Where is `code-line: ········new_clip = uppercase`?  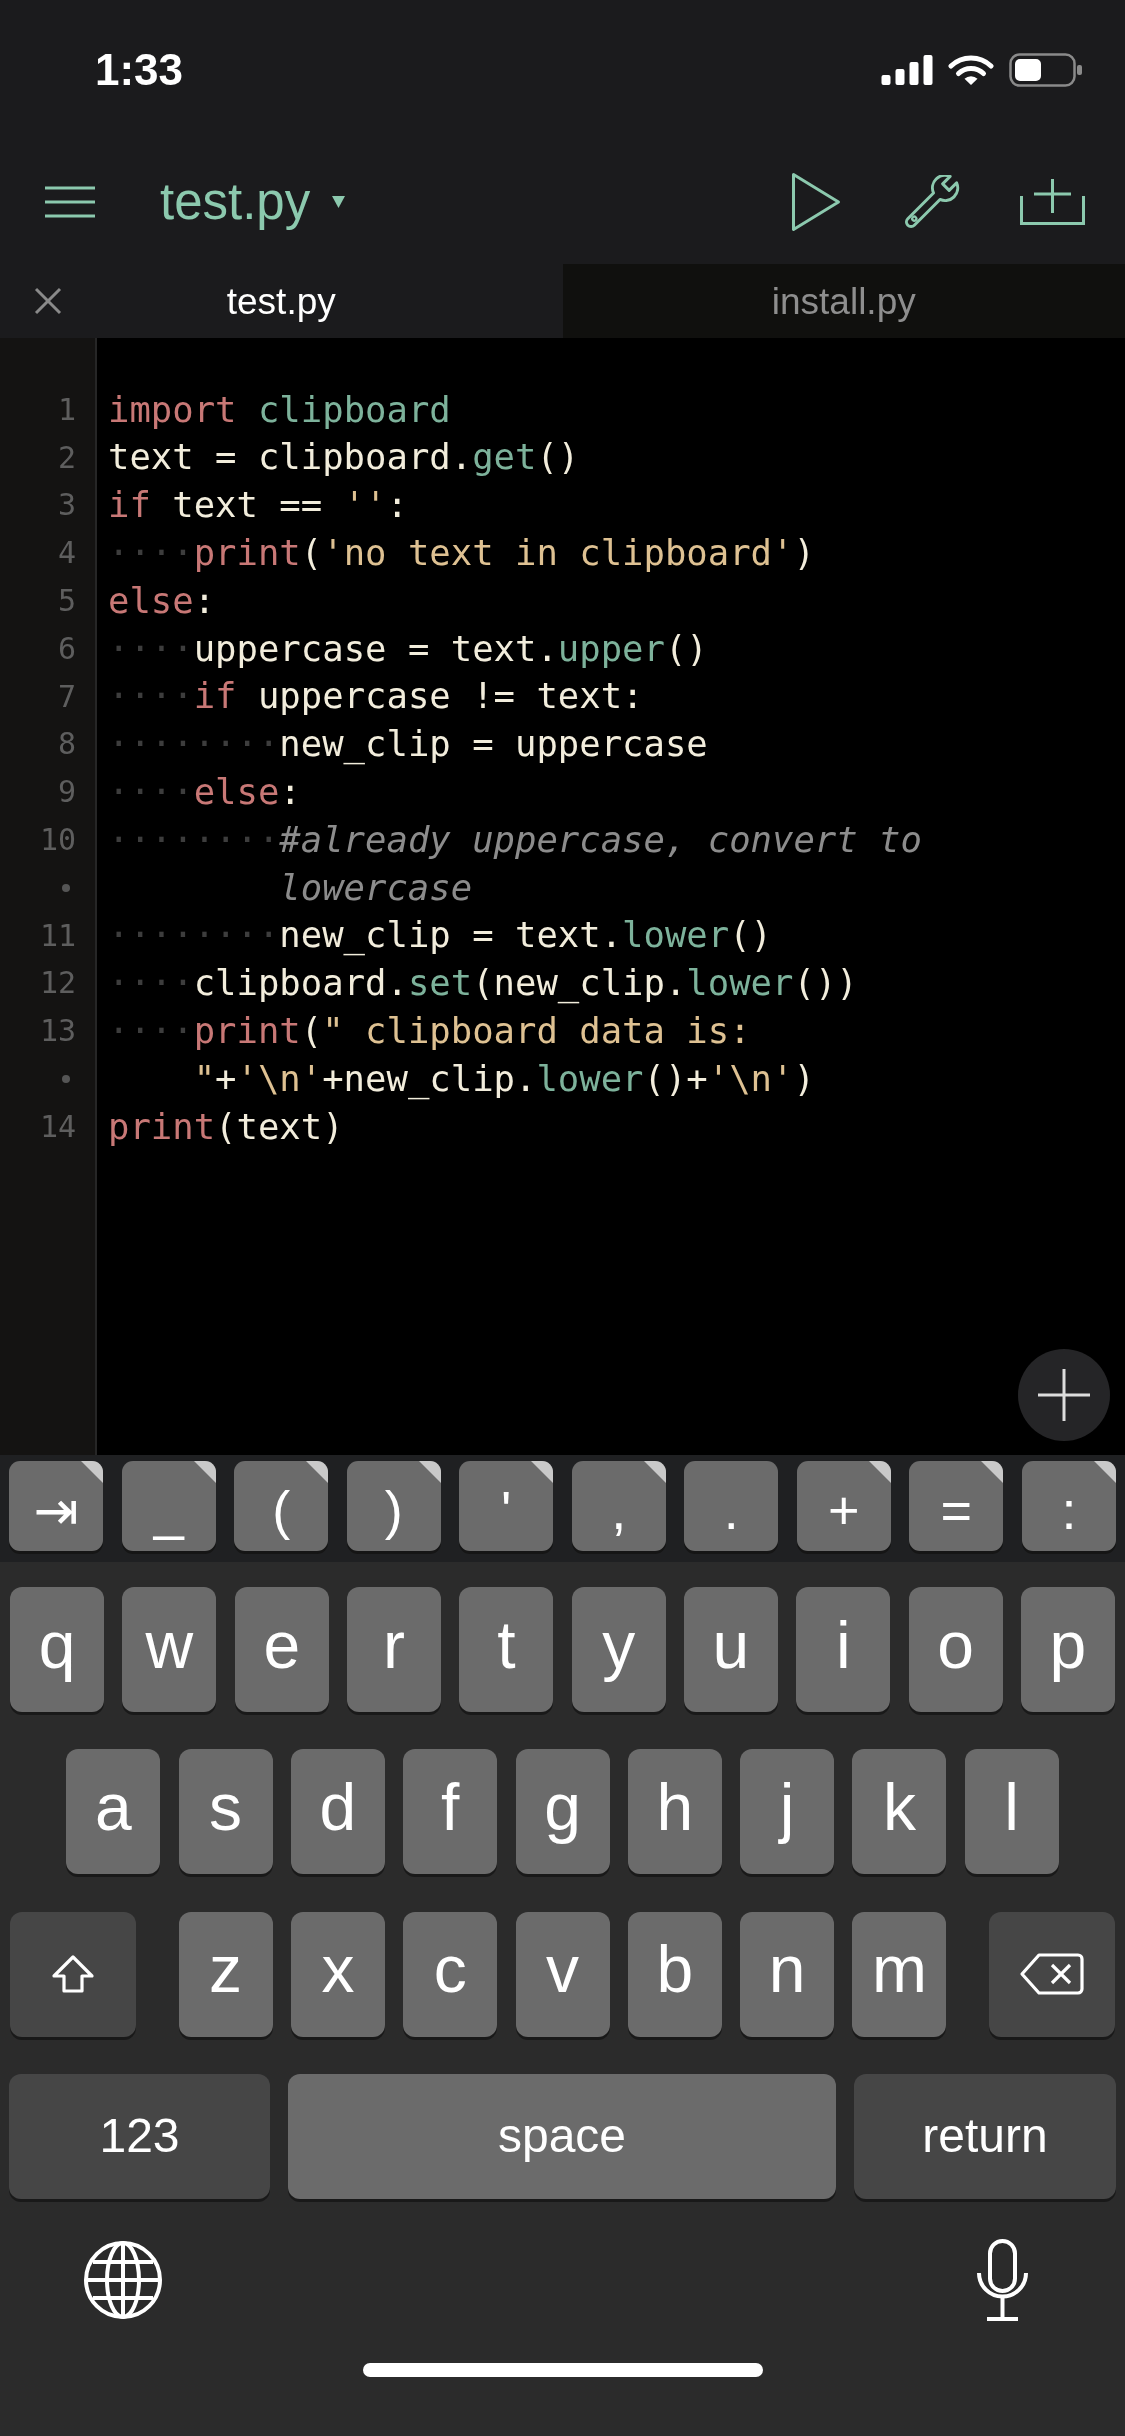
code-line: ········new_clip = uppercase is located at coordinates (408, 744).